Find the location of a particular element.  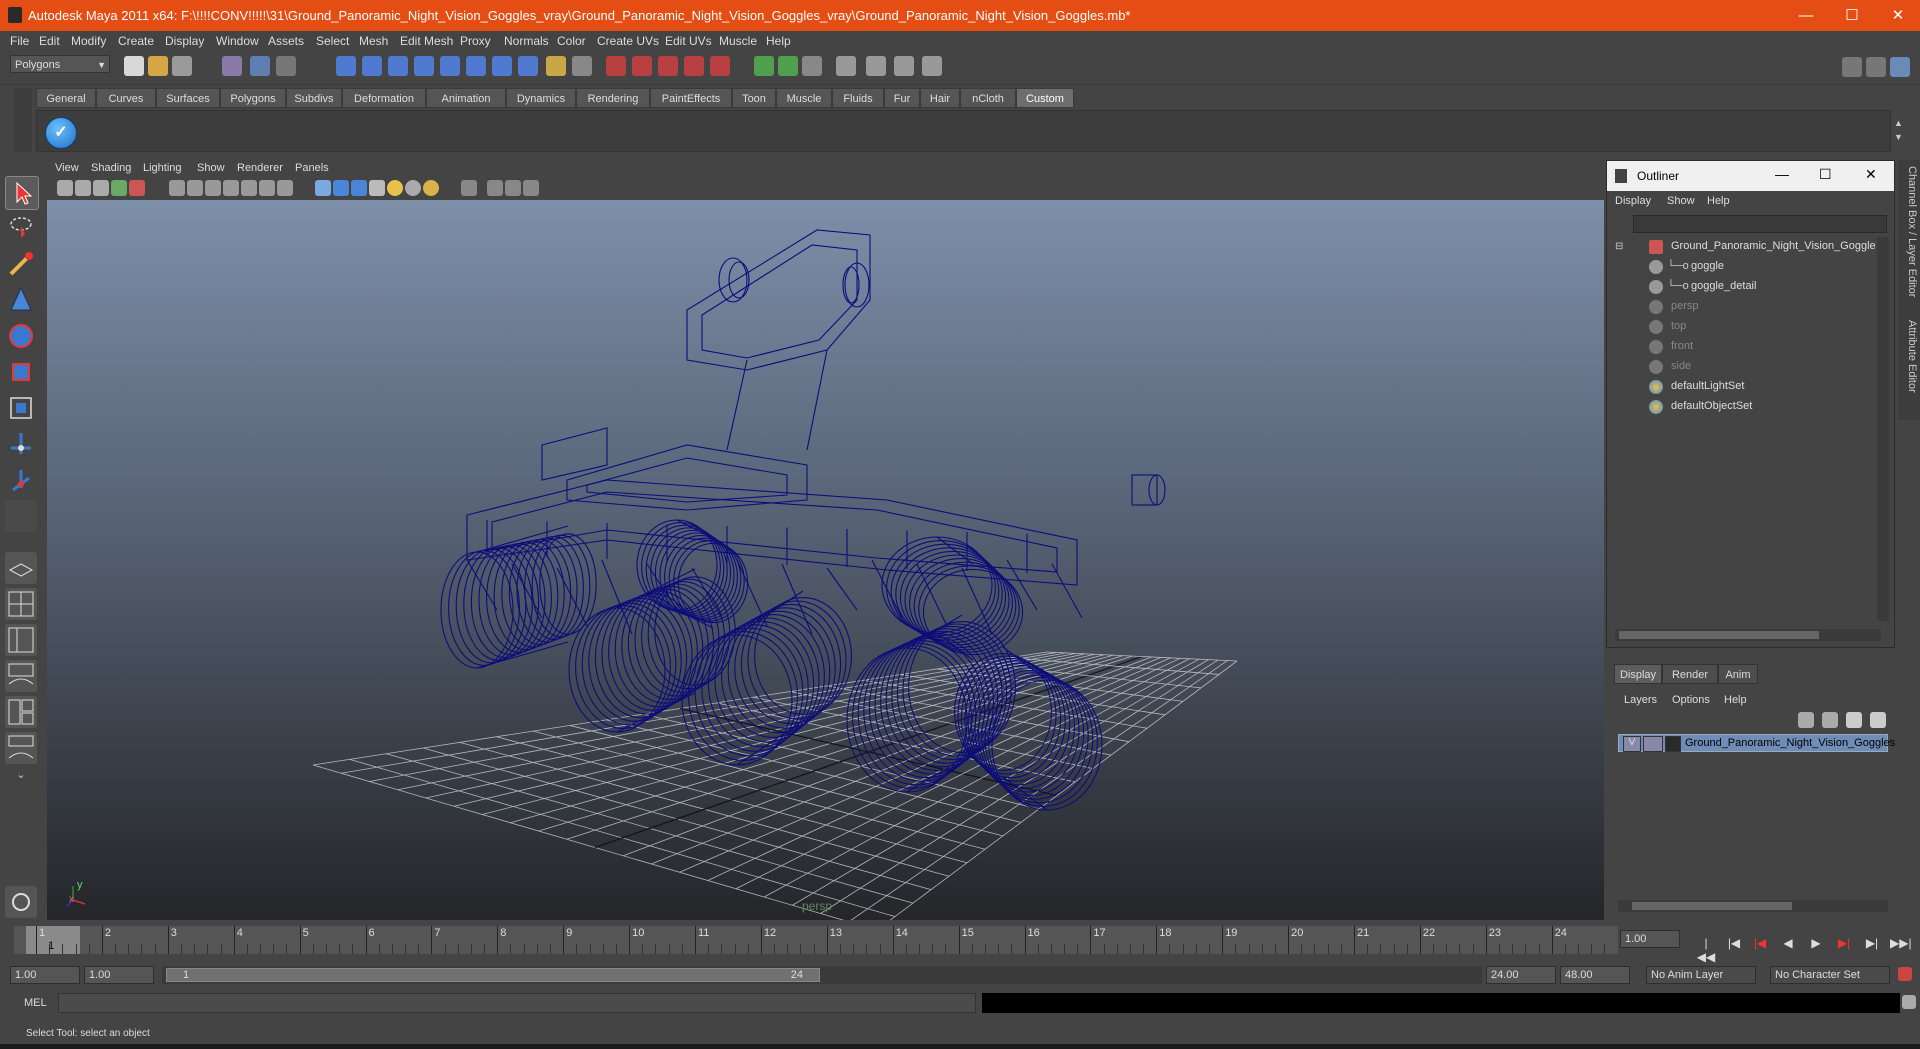

hypershade-icon is located at coordinates (846, 66).